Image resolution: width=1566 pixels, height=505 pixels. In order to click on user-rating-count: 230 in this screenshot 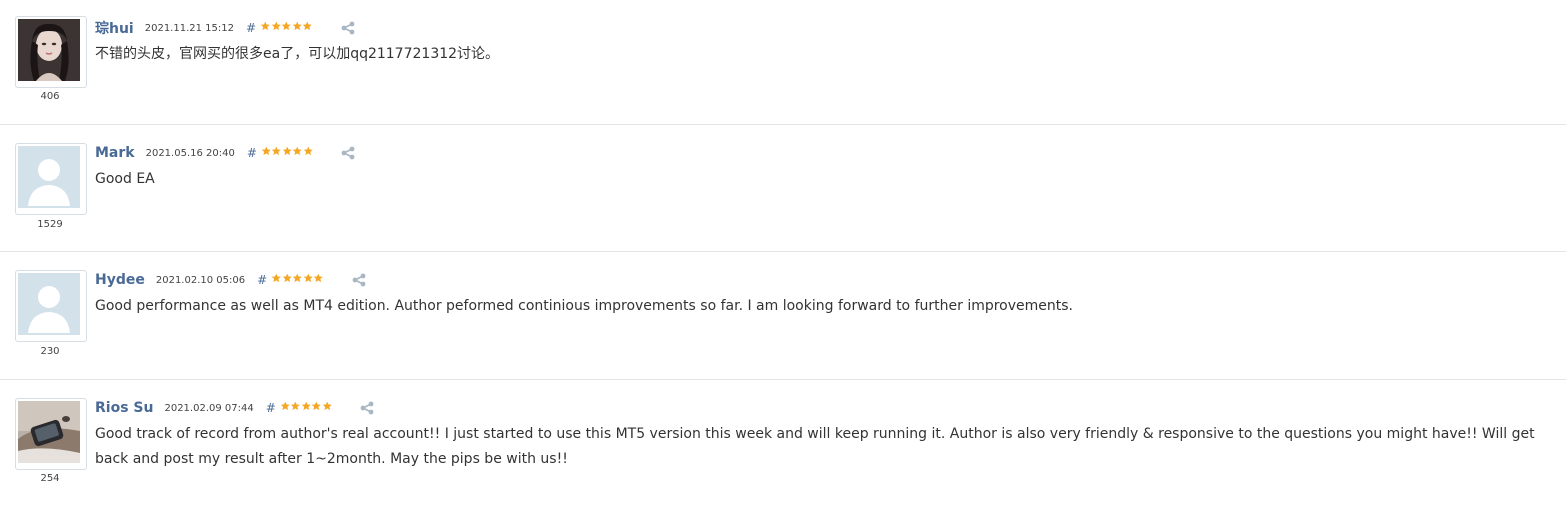, I will do `click(50, 351)`.